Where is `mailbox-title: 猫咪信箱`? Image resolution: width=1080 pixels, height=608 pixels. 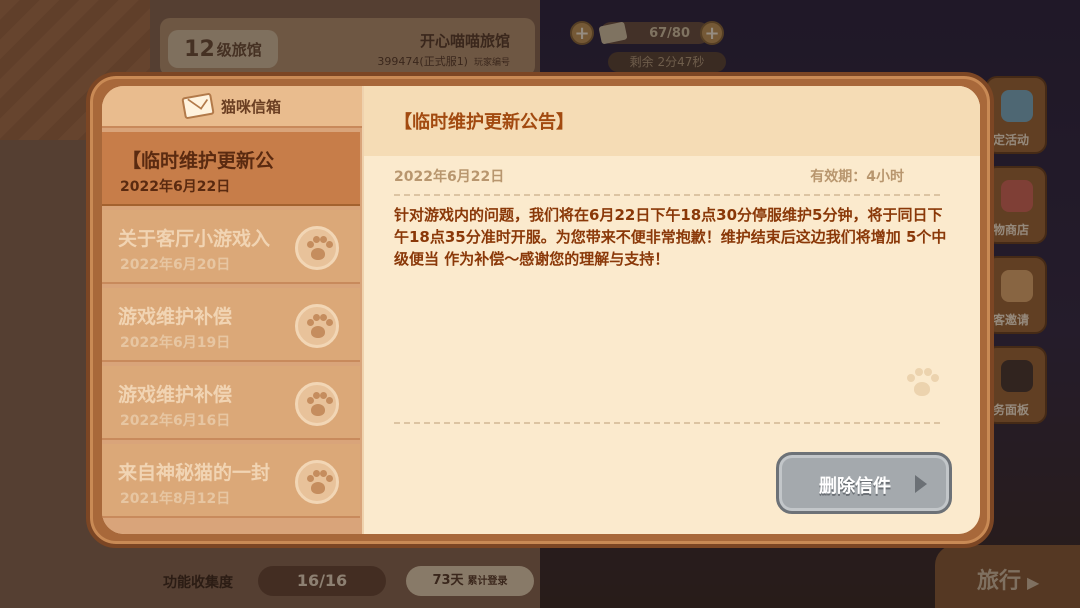 mailbox-title: 猫咪信箱 is located at coordinates (250, 106).